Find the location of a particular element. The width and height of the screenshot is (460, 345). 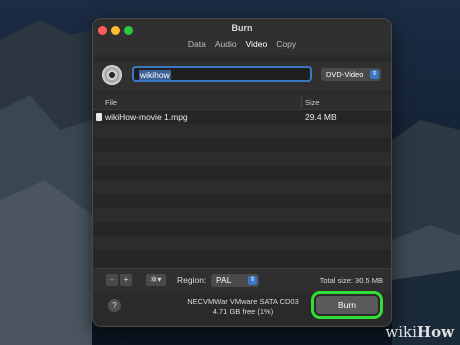

tab-copy: Copy is located at coordinates (286, 44).